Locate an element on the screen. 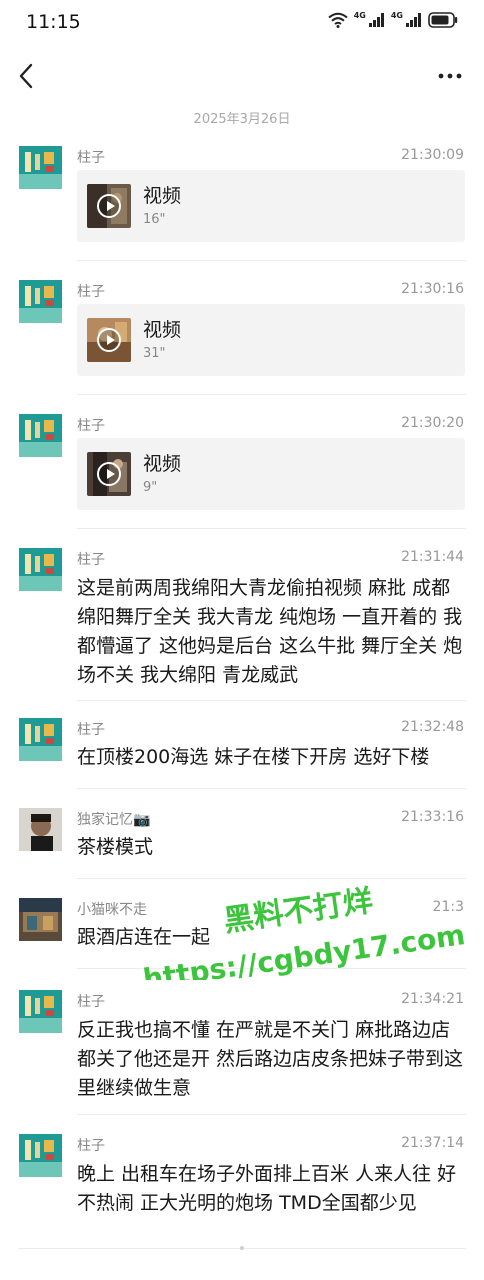 The width and height of the screenshot is (484, 1280). message-item: 独家记忆📷 21:33:16 茶楼模式 is located at coordinates (242, 843).